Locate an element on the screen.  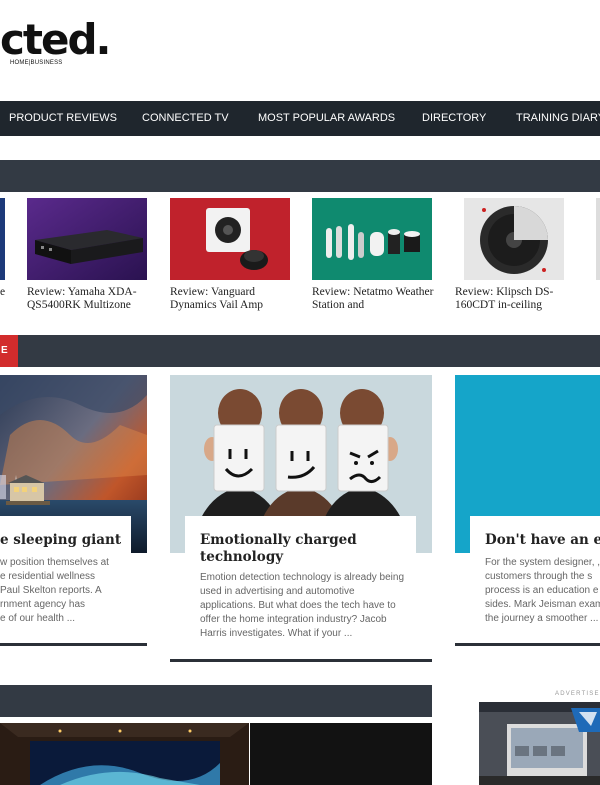
product-title-yamaha: Review: Yamaha XDA-QS5400RK Multizone is located at coordinates (89, 299).